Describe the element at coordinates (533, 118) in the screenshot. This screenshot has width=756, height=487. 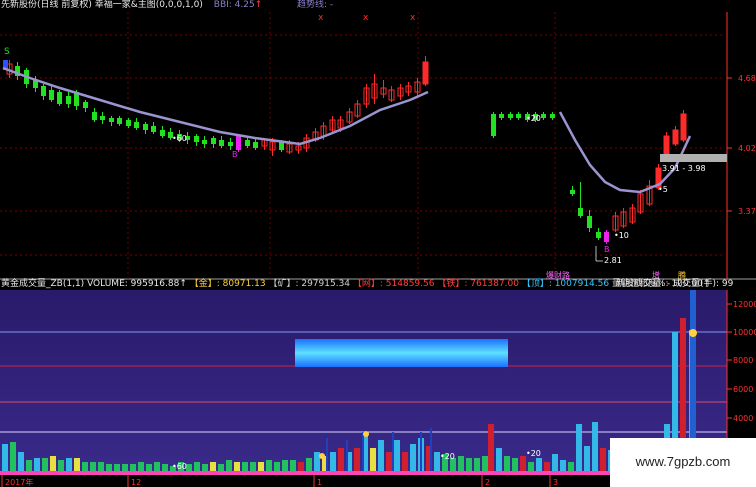
I see `ma20-marker: •20` at that location.